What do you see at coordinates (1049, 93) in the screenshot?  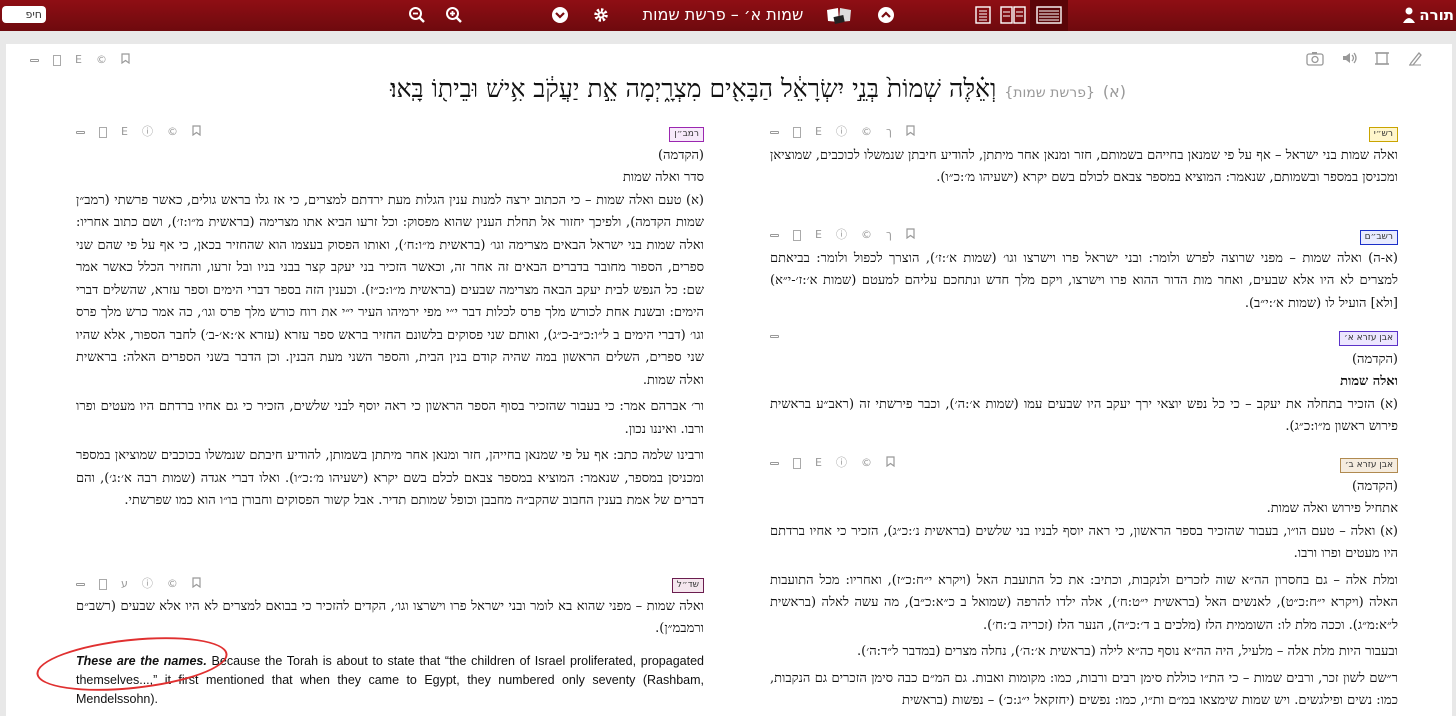 I see `parasha-label: {פרשת שמות}` at bounding box center [1049, 93].